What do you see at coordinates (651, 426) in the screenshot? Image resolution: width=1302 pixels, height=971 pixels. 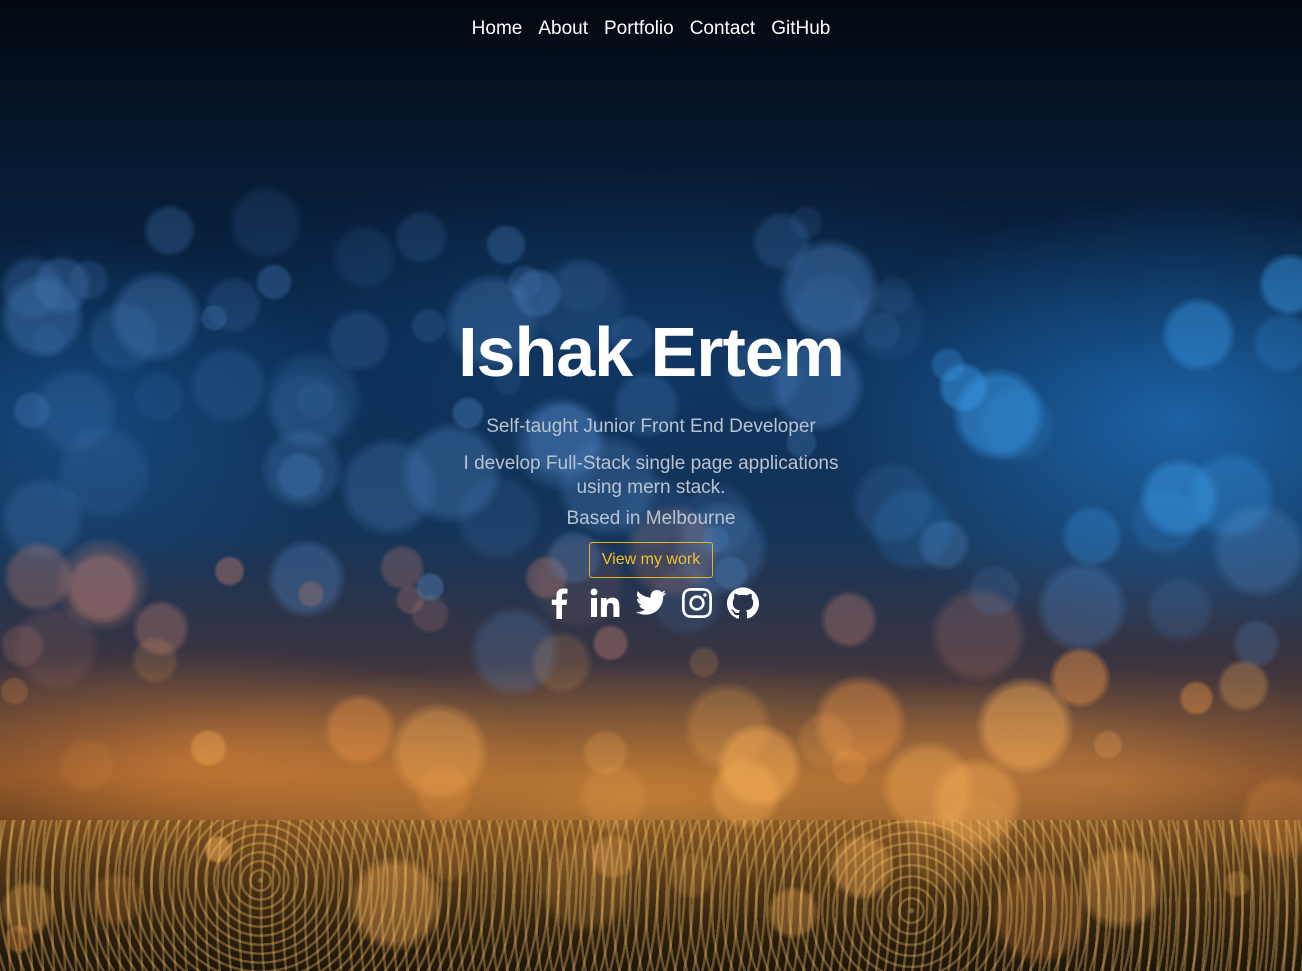 I see `hero-subtitle: Self-taught Junior Front End Developer` at bounding box center [651, 426].